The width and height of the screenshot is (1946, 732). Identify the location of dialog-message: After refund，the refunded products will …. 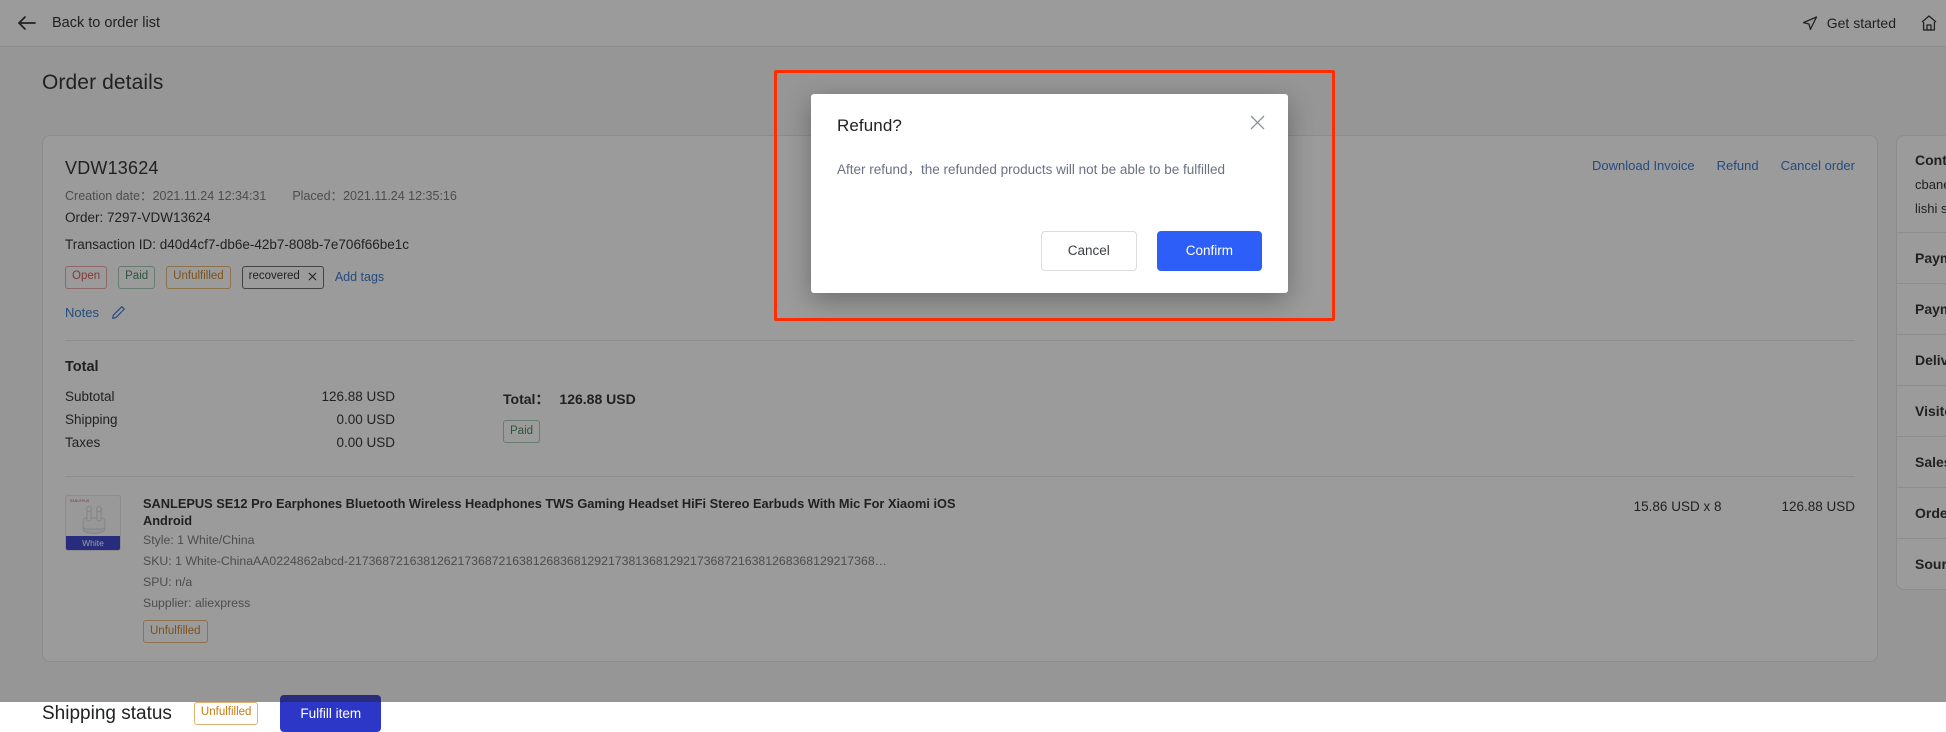
(1049, 170).